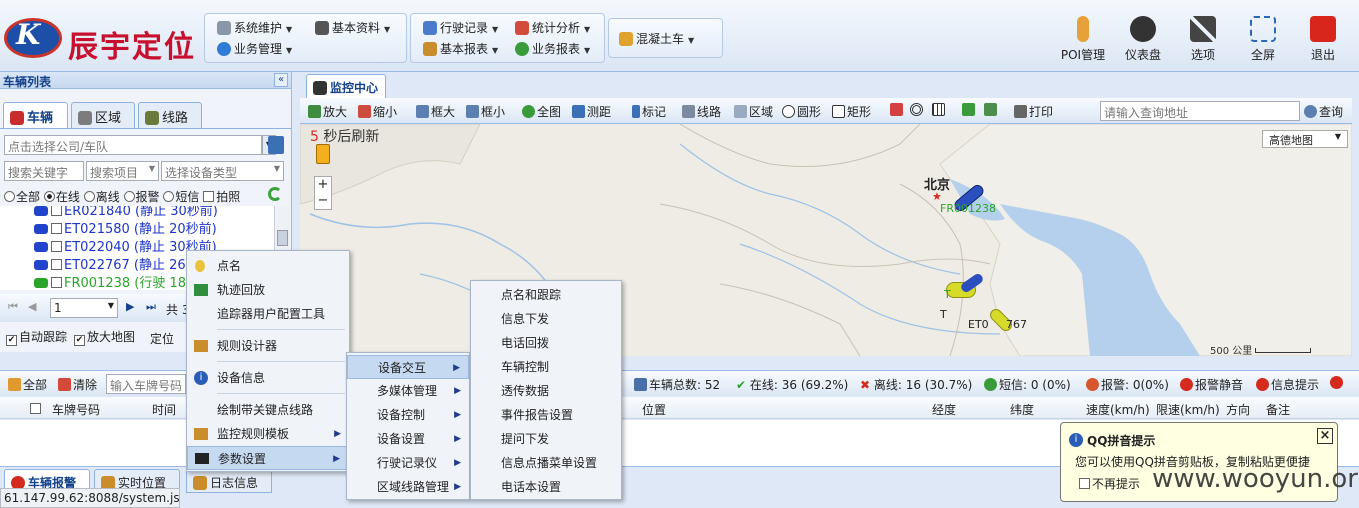 The height and width of the screenshot is (508, 1359). I want to click on tab-monitor-center: 监控中心, so click(346, 86).